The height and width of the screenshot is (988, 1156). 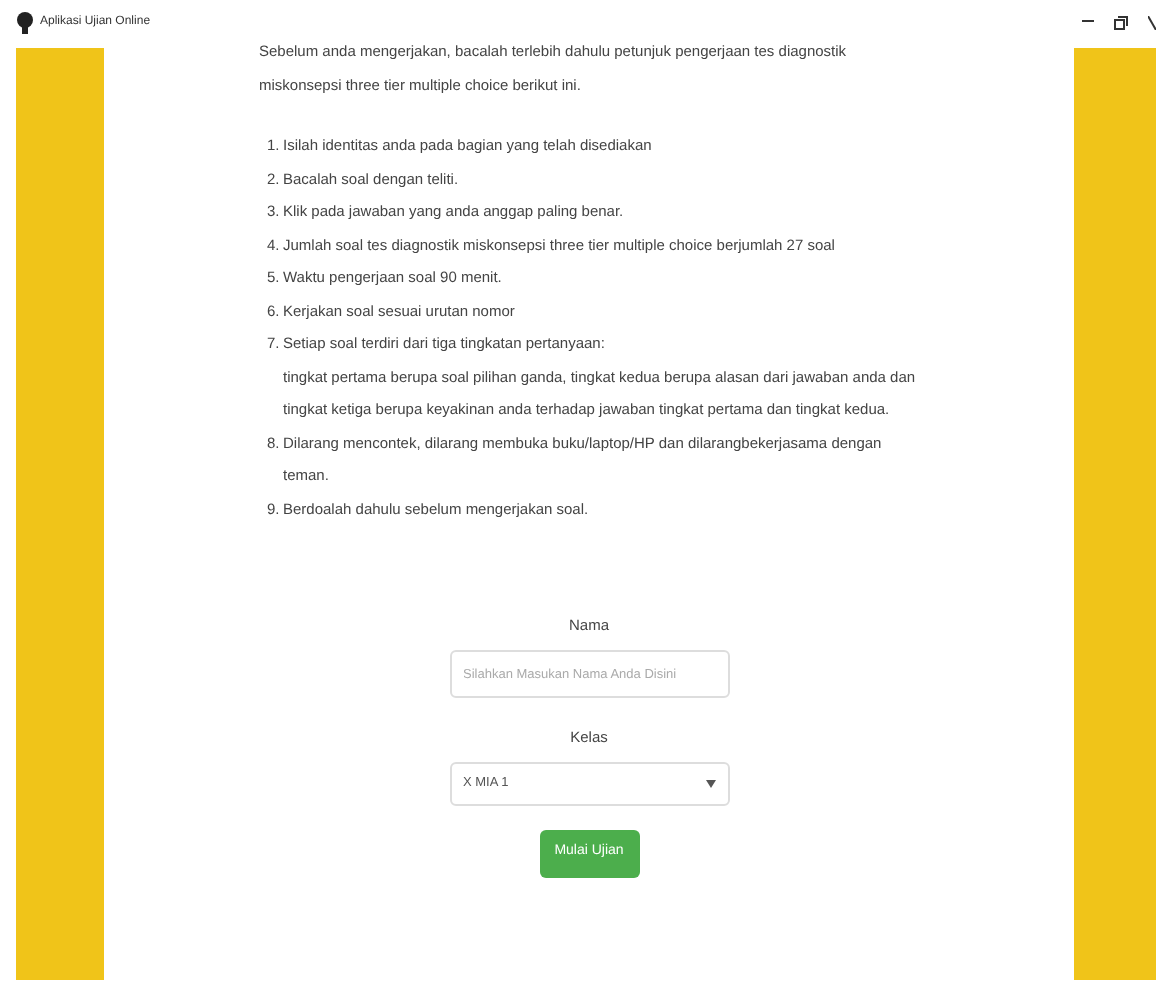 What do you see at coordinates (1088, 22) in the screenshot?
I see `minimize-icon` at bounding box center [1088, 22].